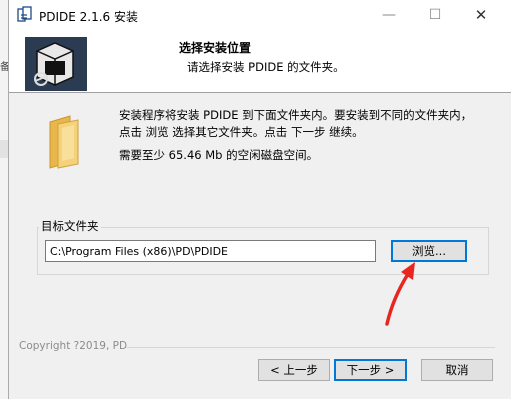 This screenshot has width=511, height=399. What do you see at coordinates (241, 132) in the screenshot?
I see `description-line-2: 点击 浏览 选择其它文件夹。点击 下一步 继续。` at bounding box center [241, 132].